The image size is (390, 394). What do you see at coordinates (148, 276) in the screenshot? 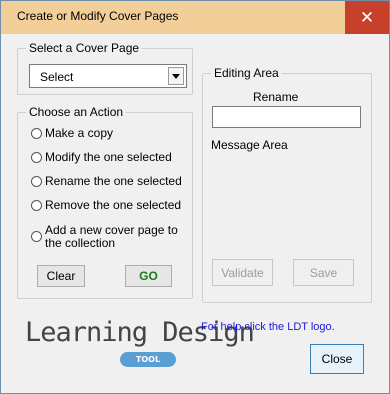
I see `go-button: GO` at bounding box center [148, 276].